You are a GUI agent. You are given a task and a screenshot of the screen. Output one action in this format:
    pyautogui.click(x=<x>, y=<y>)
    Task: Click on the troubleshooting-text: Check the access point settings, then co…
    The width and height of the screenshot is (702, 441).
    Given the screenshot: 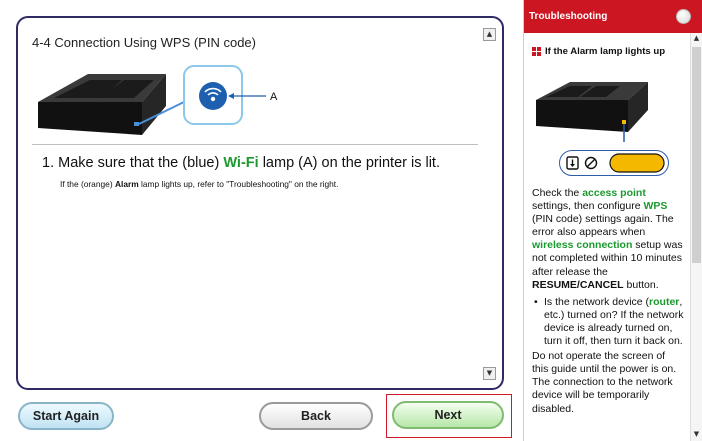 What is the action you would take?
    pyautogui.click(x=608, y=301)
    